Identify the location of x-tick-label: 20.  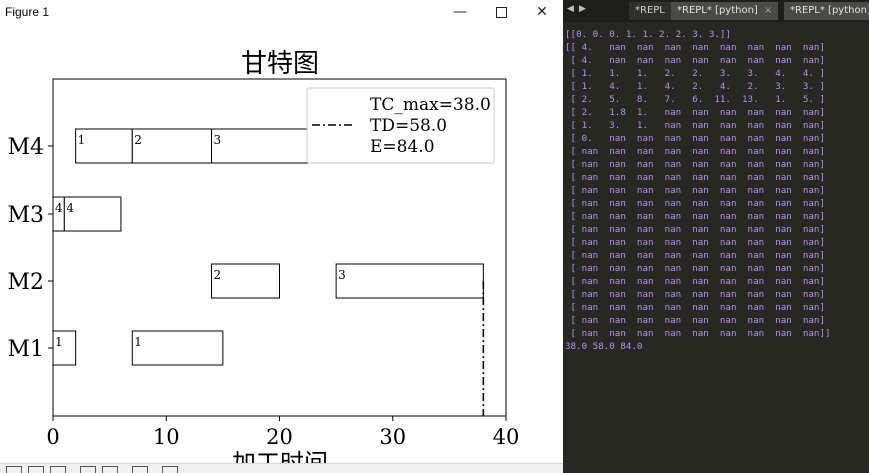
(279, 437).